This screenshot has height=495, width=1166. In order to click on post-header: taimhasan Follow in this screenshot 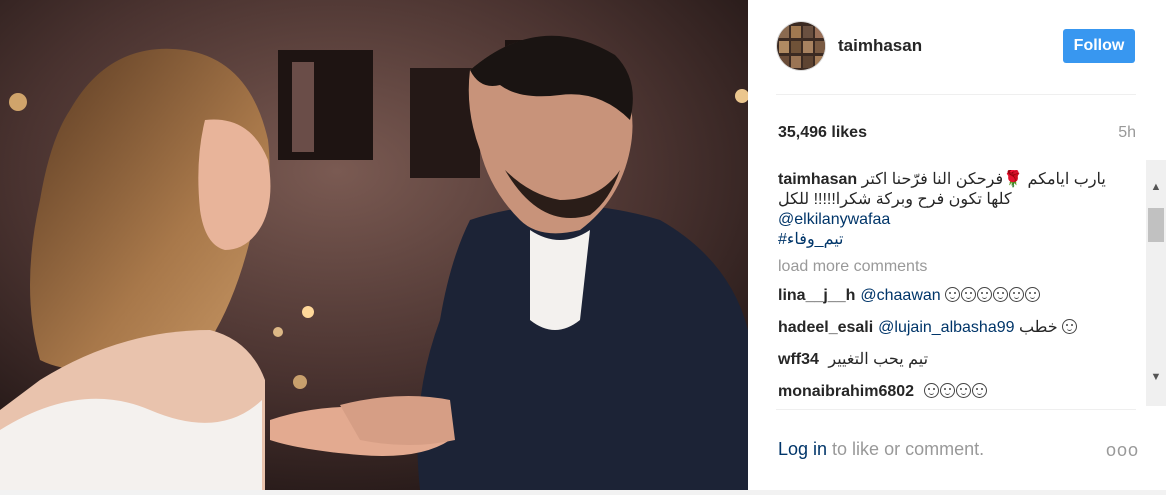, I will do `click(957, 47)`.